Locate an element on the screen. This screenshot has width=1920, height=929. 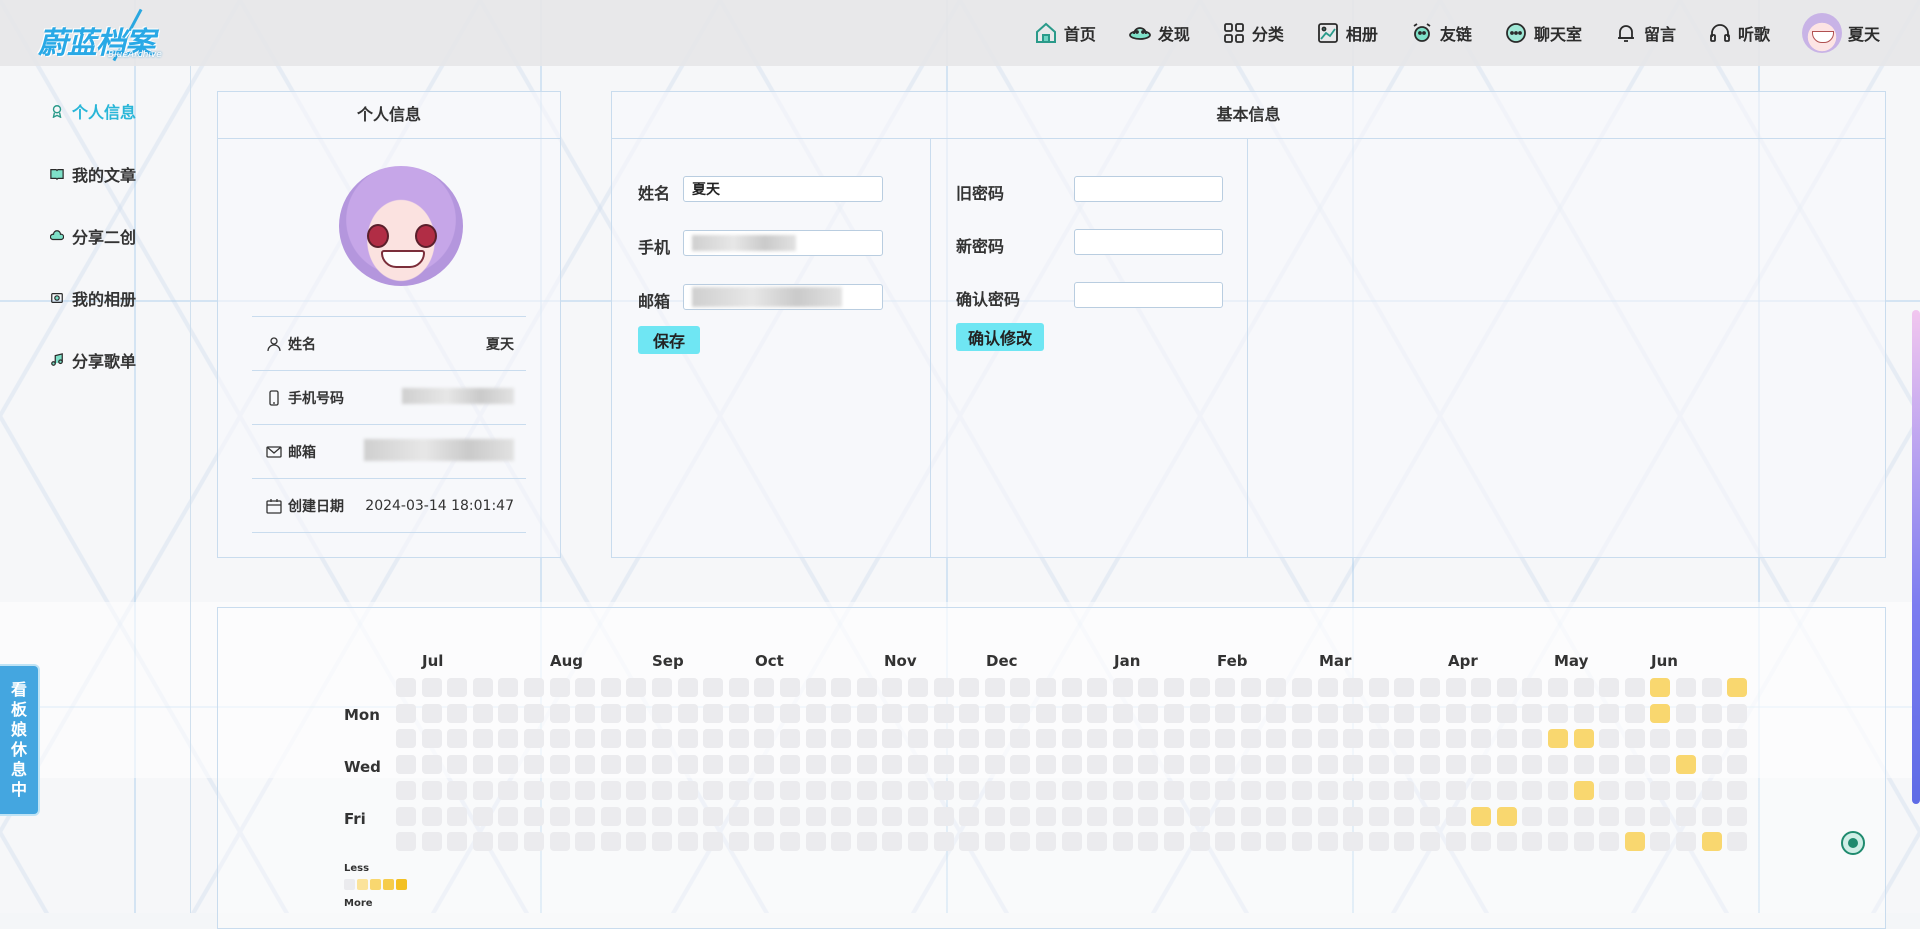
nav-item-discover: 发现 is located at coordinates (1159, 33).